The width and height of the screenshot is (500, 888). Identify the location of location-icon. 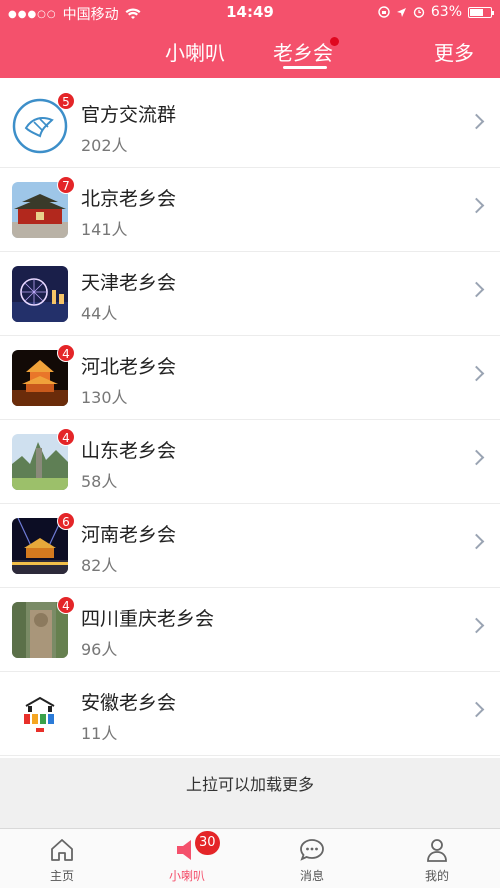
(401, 12).